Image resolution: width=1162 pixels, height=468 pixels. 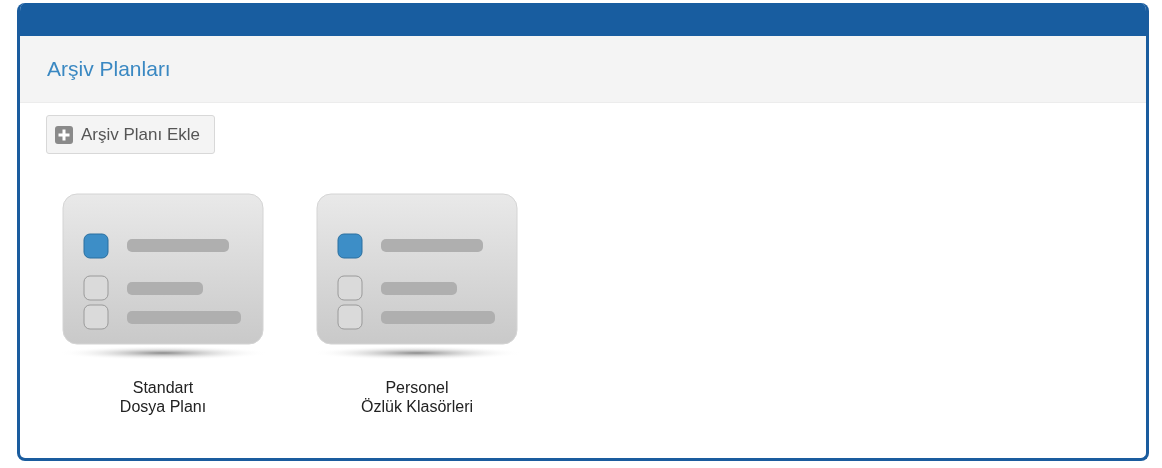 What do you see at coordinates (417, 397) in the screenshot?
I see `plan-label: Personel Özlük Klasörleri` at bounding box center [417, 397].